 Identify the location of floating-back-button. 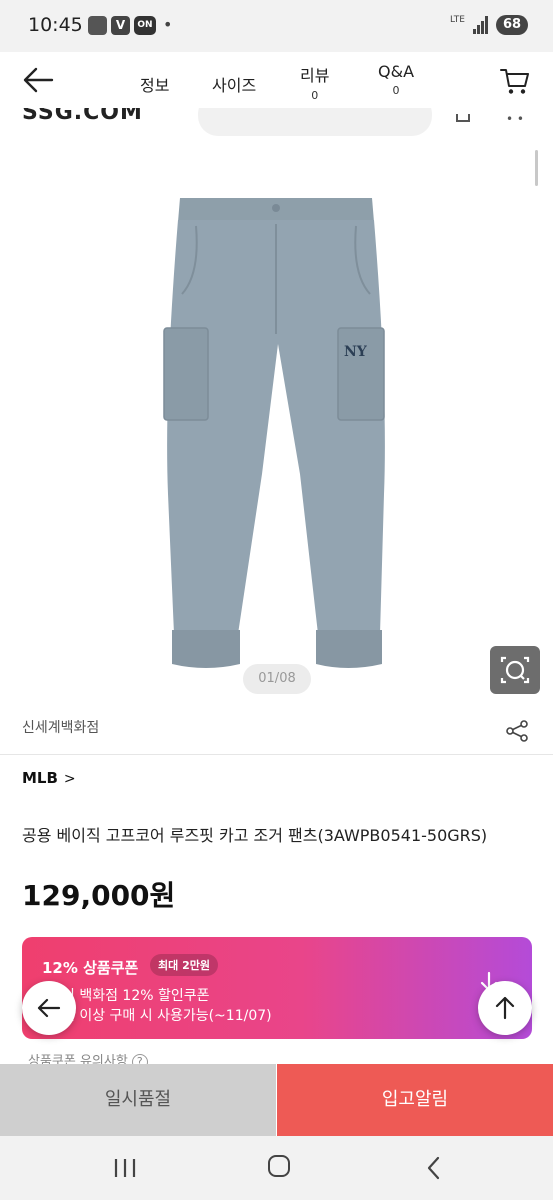
(49, 1008).